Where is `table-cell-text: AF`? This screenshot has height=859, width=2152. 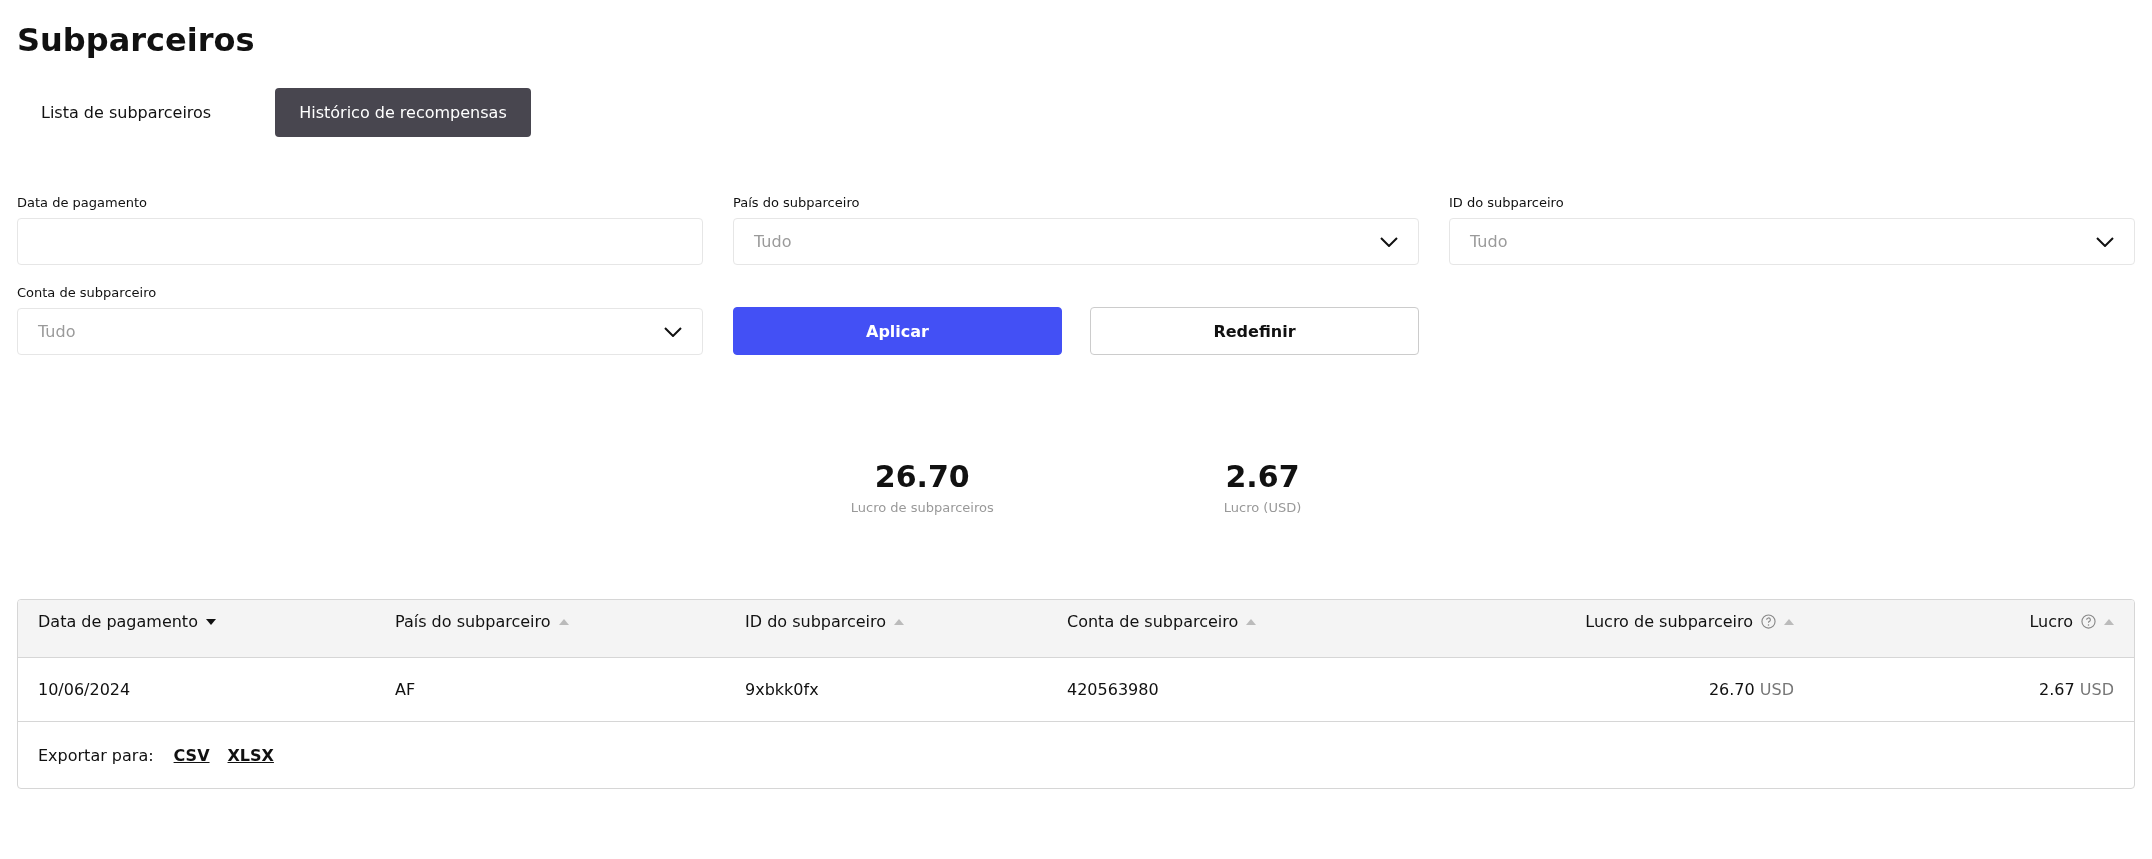
table-cell-text: AF is located at coordinates (406, 689).